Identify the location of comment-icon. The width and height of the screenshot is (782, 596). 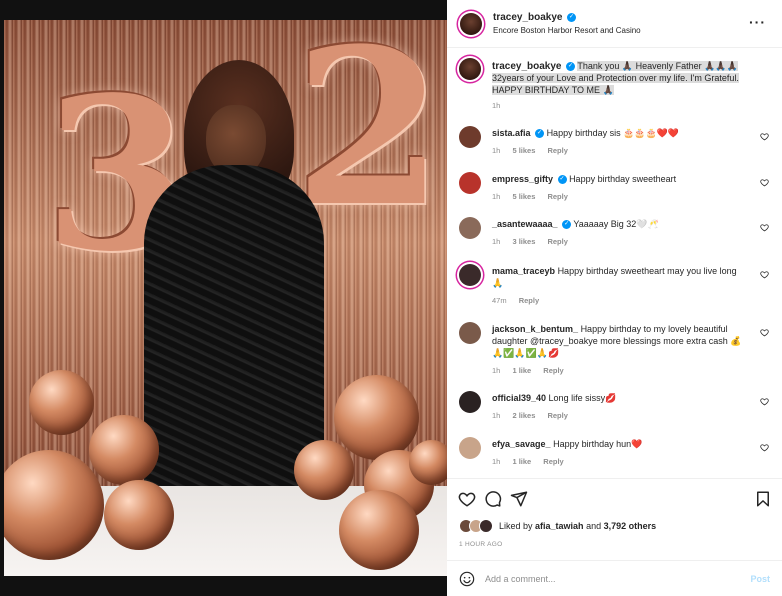
(493, 499).